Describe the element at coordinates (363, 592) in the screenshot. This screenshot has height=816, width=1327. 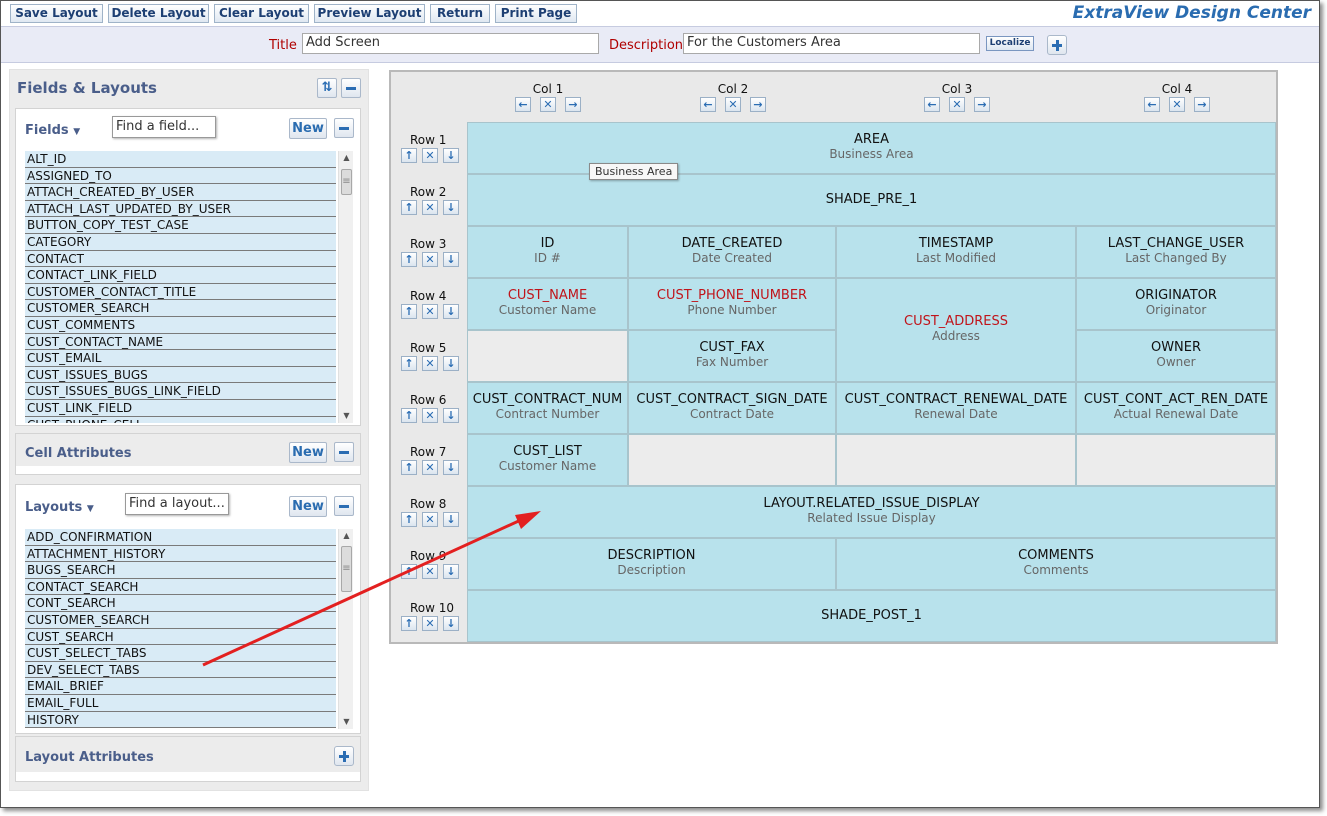
I see `arrow-line` at that location.